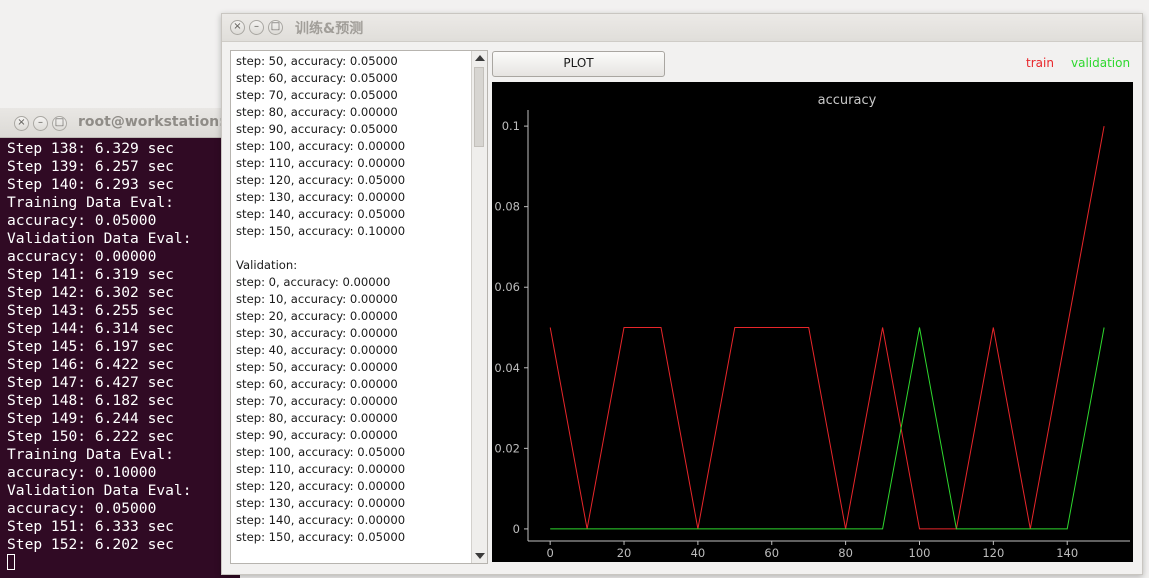  Describe the element at coordinates (317, 316) in the screenshot. I see `log-line: step: 20, accuracy: 0.00000` at that location.